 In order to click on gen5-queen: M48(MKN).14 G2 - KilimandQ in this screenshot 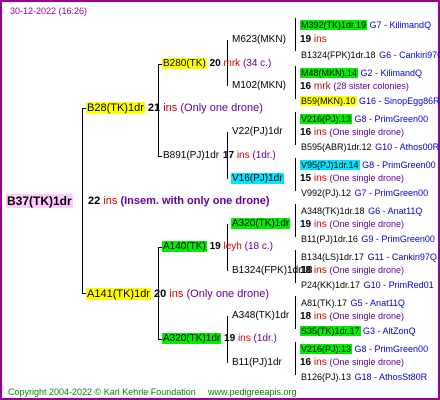, I will do `click(361, 73)`.